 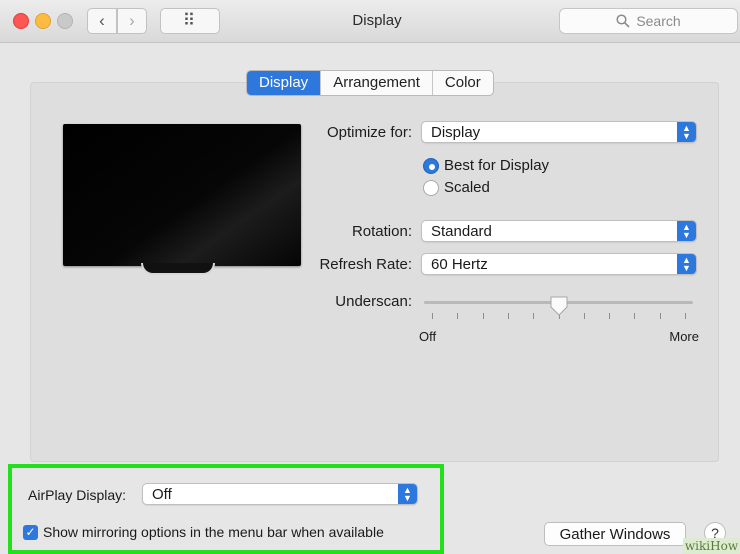 I want to click on display-stand, so click(x=178, y=269).